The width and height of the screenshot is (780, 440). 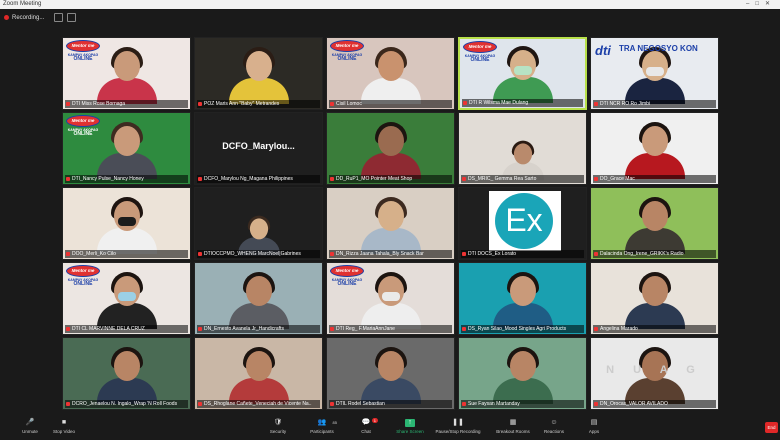 What do you see at coordinates (654, 223) in the screenshot?
I see `participant-tile: Dalacinda Ong_Irene_GRIKK's Radio` at bounding box center [654, 223].